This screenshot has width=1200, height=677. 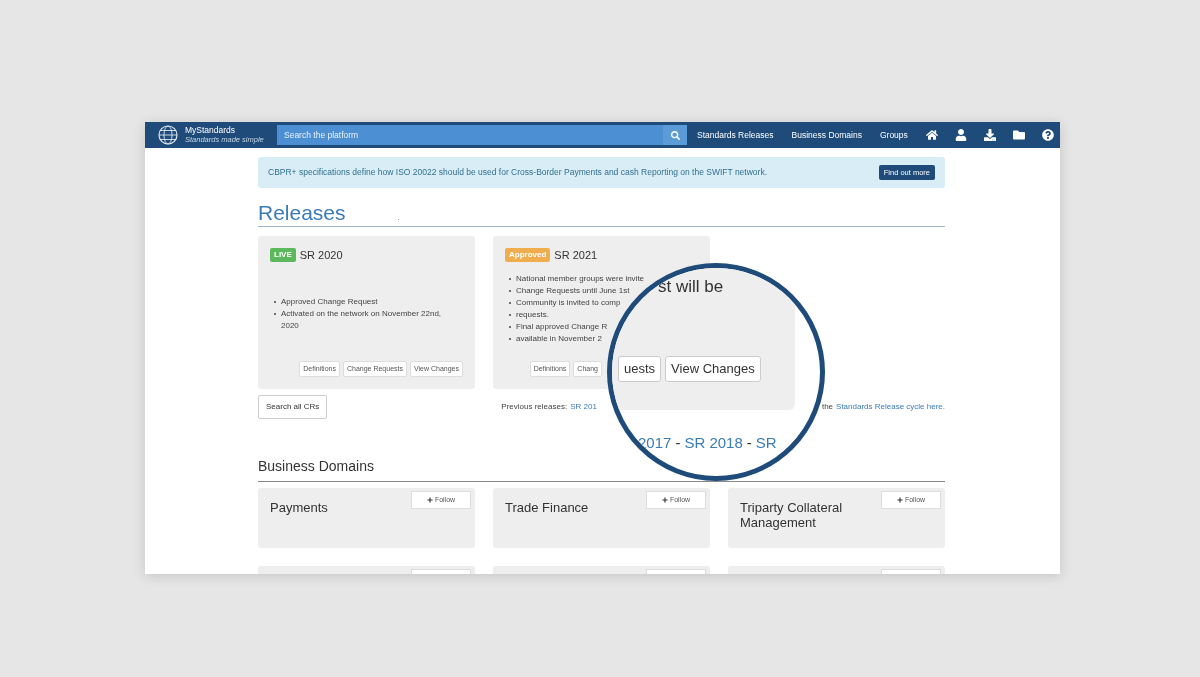 What do you see at coordinates (559, 338) in the screenshot?
I see `bullet-text: available in November 2` at bounding box center [559, 338].